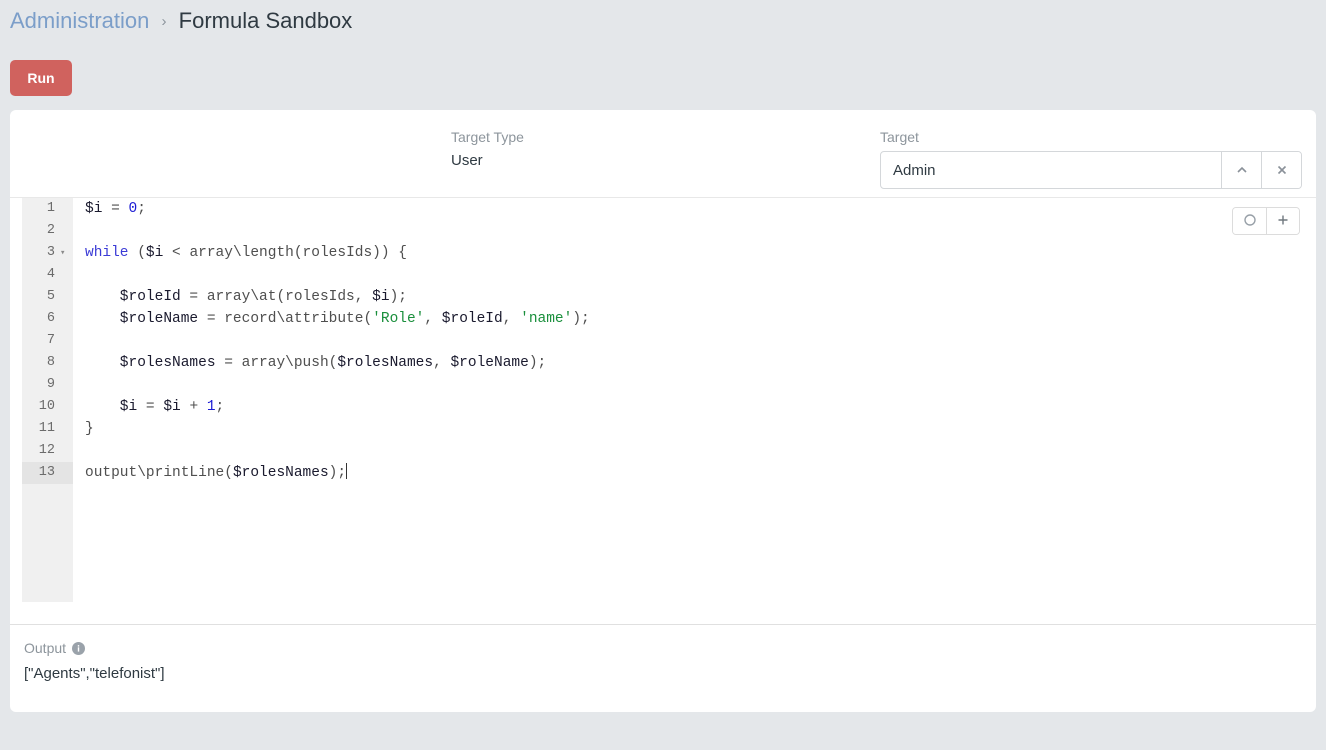 The height and width of the screenshot is (750, 1326). Describe the element at coordinates (663, 154) in the screenshot. I see `fields-row: Target Type User Target` at that location.